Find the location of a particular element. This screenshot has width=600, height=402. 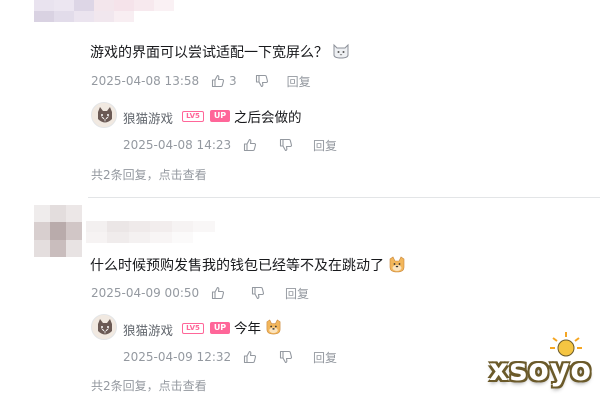

comment-meta: 2025-04-08 13:58 3 回复 is located at coordinates (201, 81).